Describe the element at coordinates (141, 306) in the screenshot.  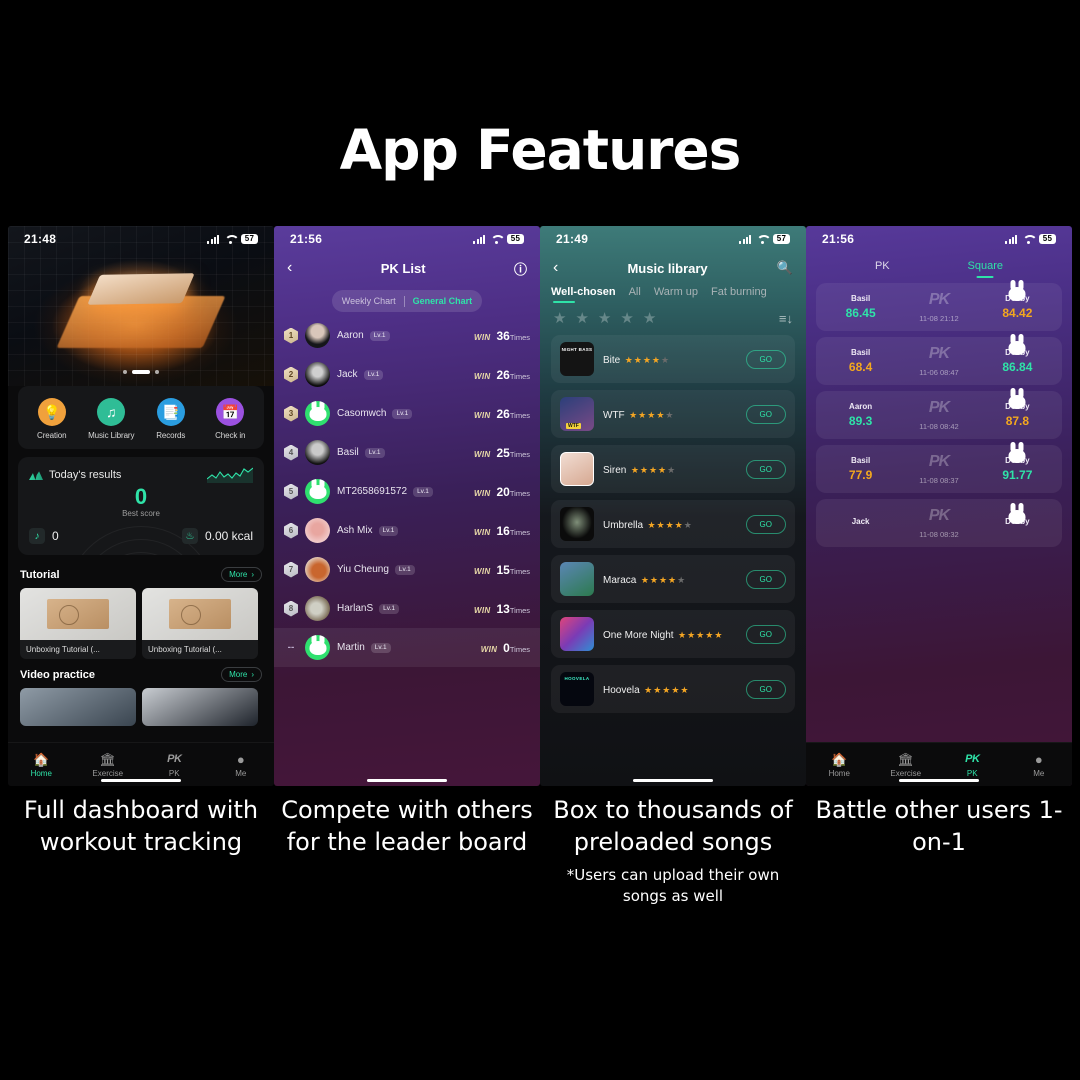
I see `hero-banner-image: 21:48 57` at that location.